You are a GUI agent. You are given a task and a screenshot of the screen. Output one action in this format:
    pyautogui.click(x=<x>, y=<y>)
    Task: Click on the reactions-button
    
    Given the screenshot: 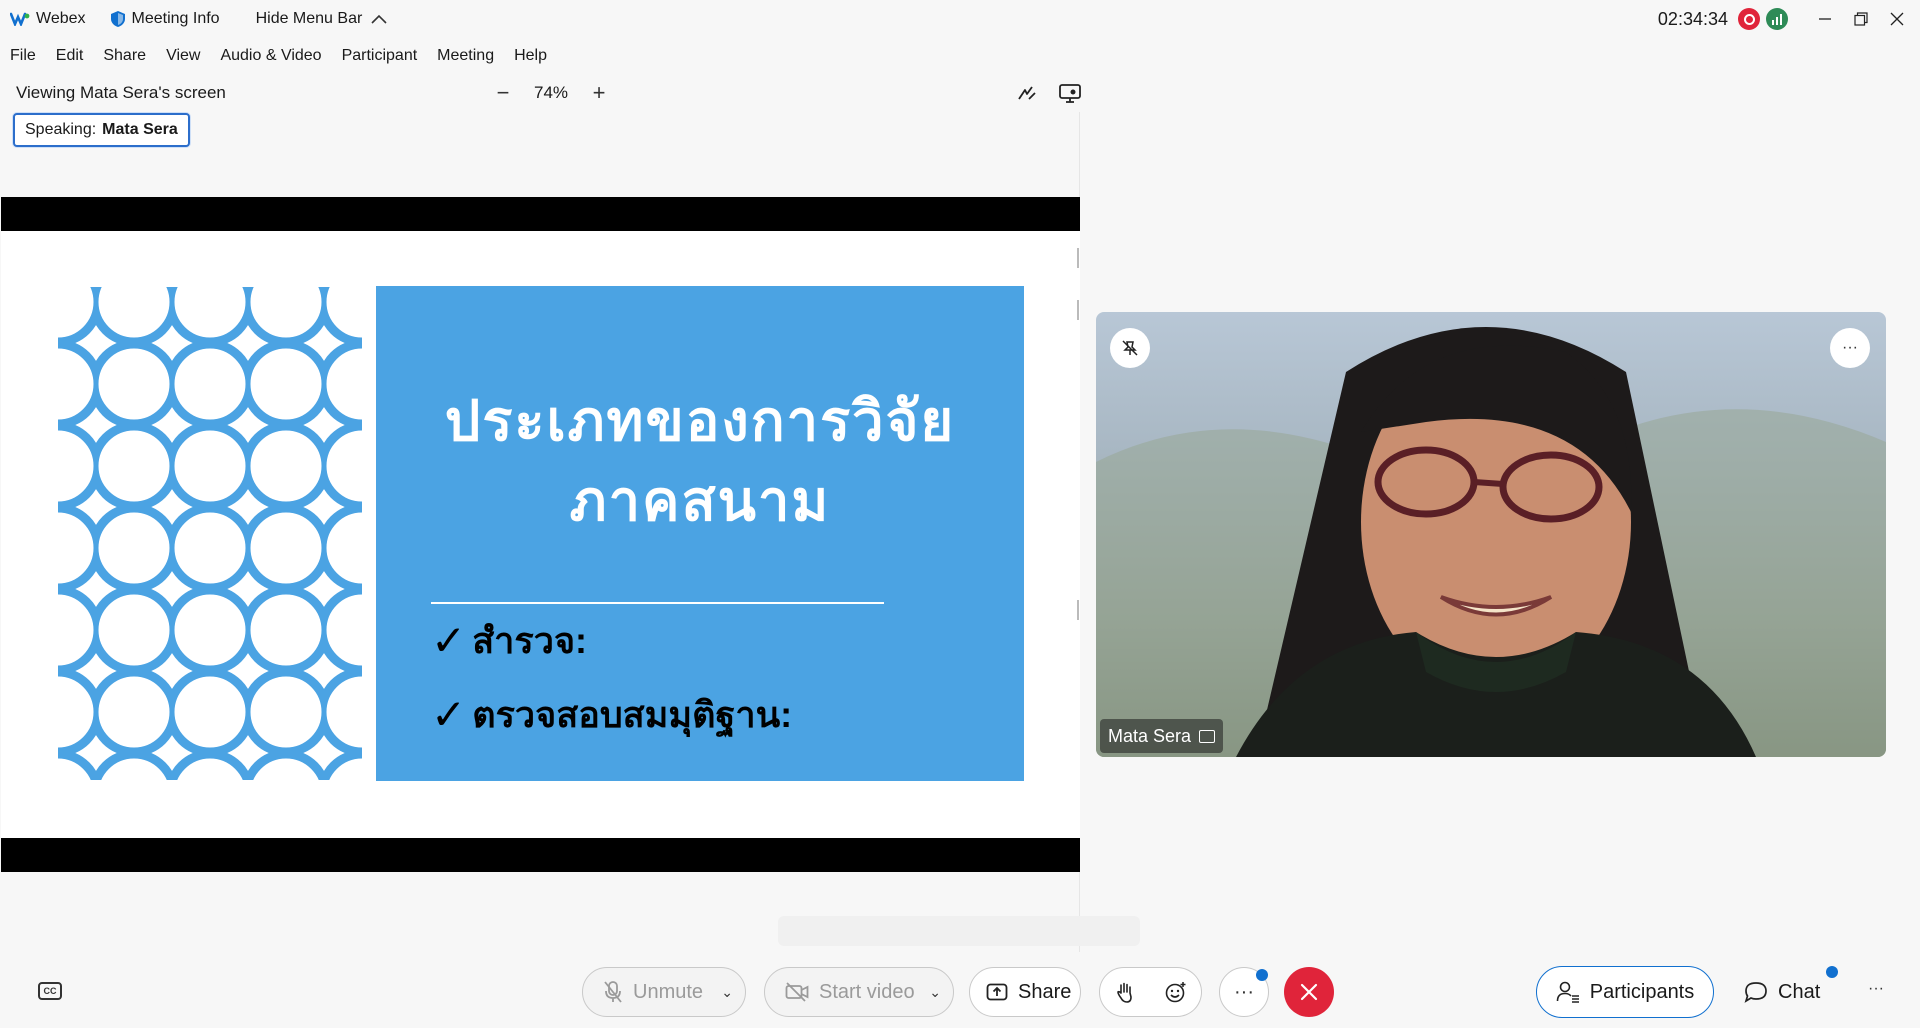 What is the action you would take?
    pyautogui.click(x=1176, y=992)
    